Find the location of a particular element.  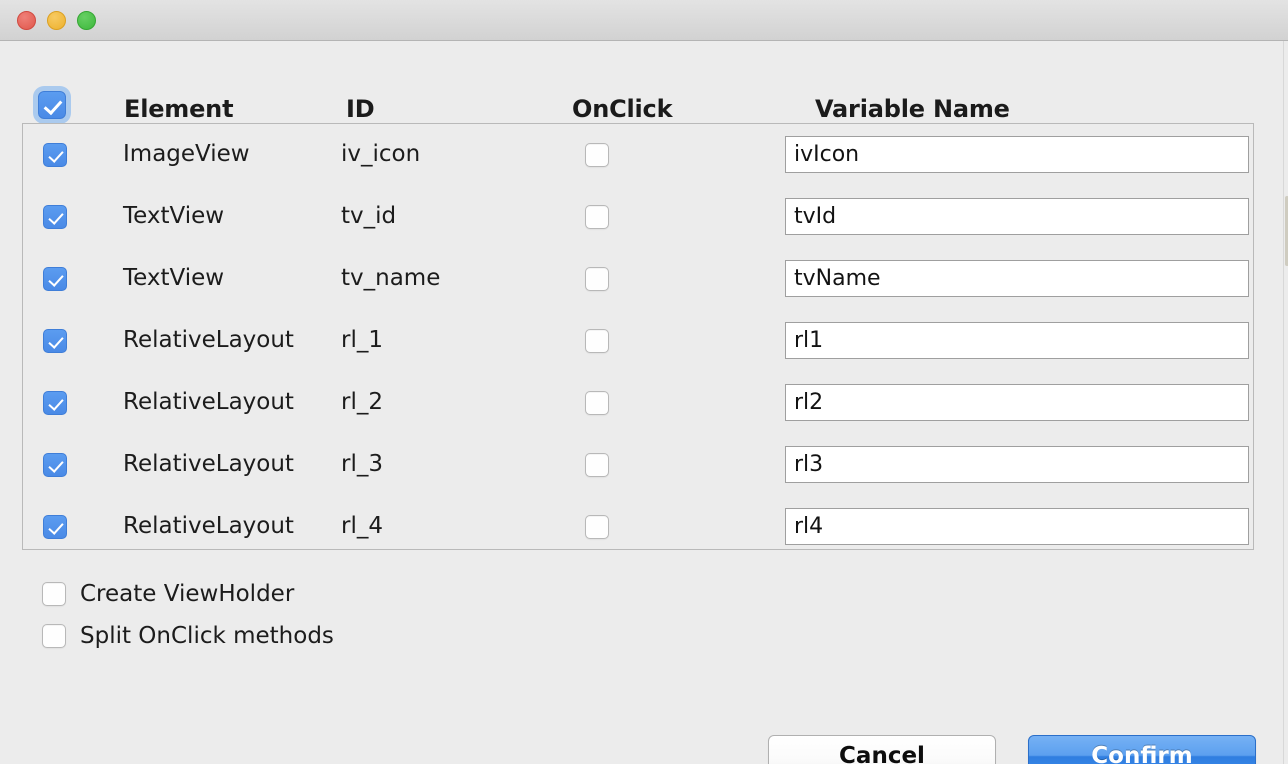

row-element-id: tv_id is located at coordinates (369, 216).